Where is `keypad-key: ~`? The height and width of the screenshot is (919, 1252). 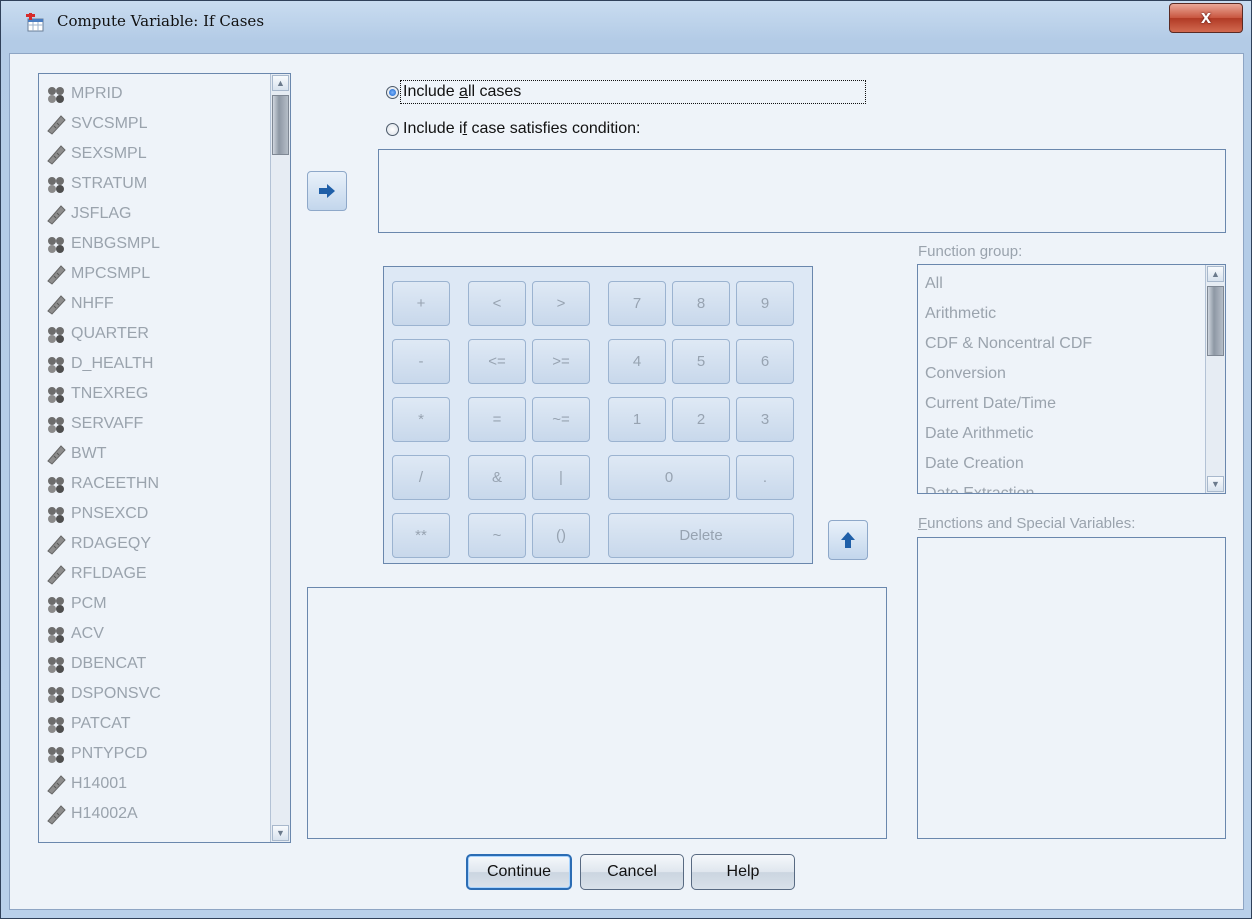
keypad-key: ~ is located at coordinates (497, 535).